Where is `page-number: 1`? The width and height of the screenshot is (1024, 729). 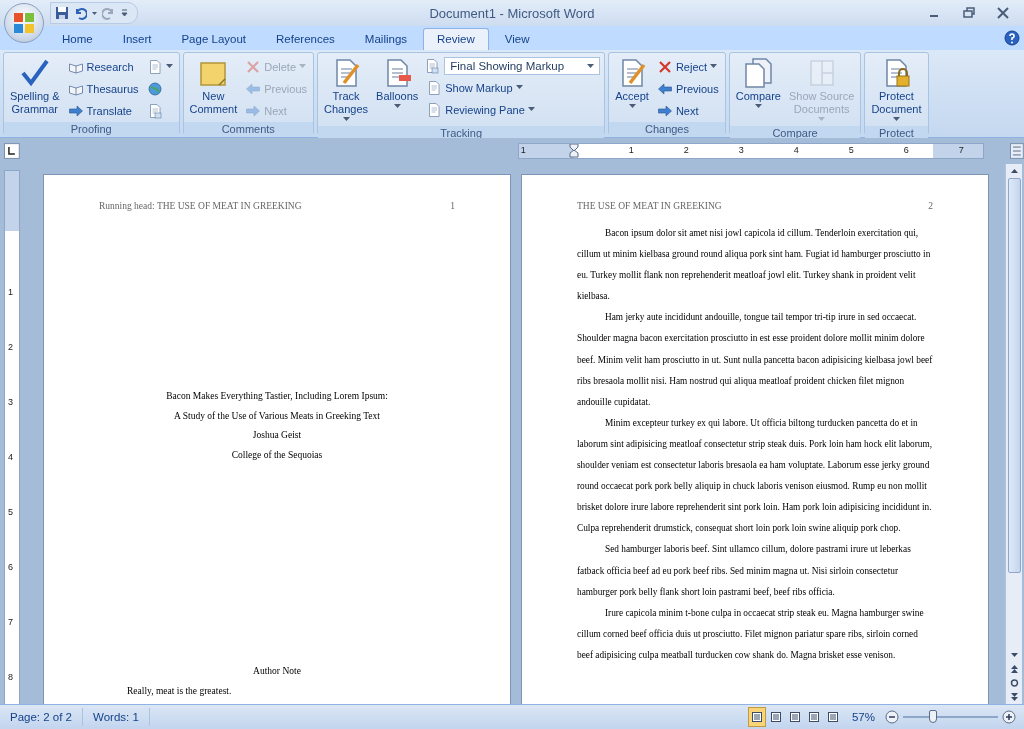 page-number: 1 is located at coordinates (452, 206).